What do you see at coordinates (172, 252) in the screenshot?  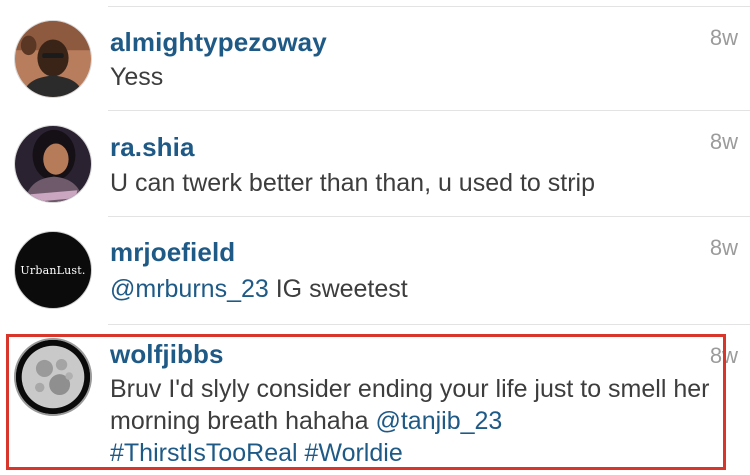 I see `comment-username: mrjoefield` at bounding box center [172, 252].